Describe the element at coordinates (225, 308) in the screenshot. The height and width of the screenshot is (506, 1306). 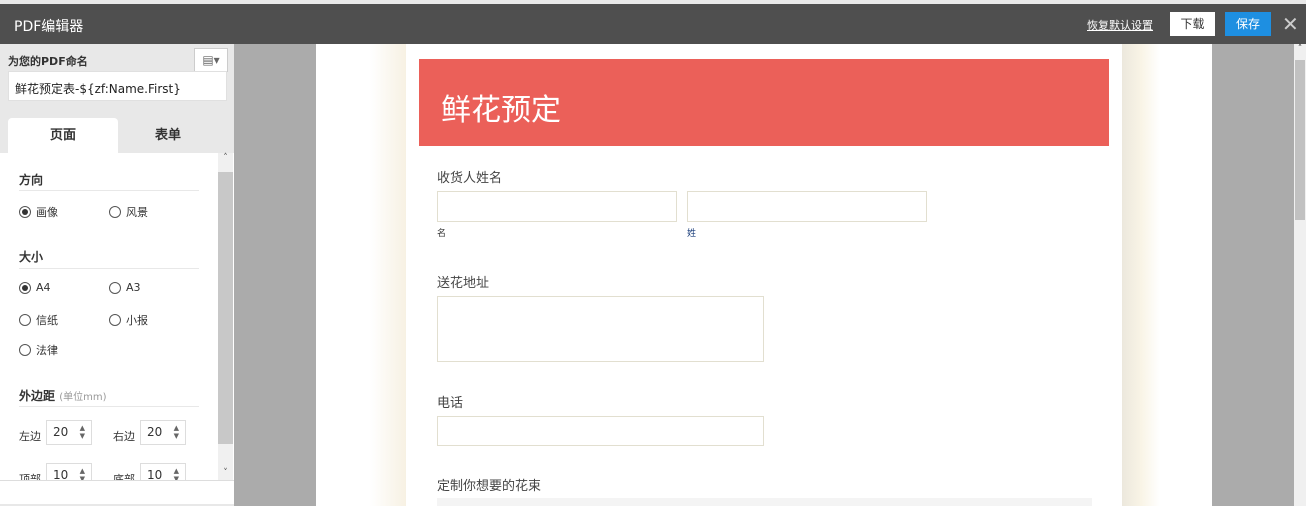
I see `panel-scroll-thumb` at that location.